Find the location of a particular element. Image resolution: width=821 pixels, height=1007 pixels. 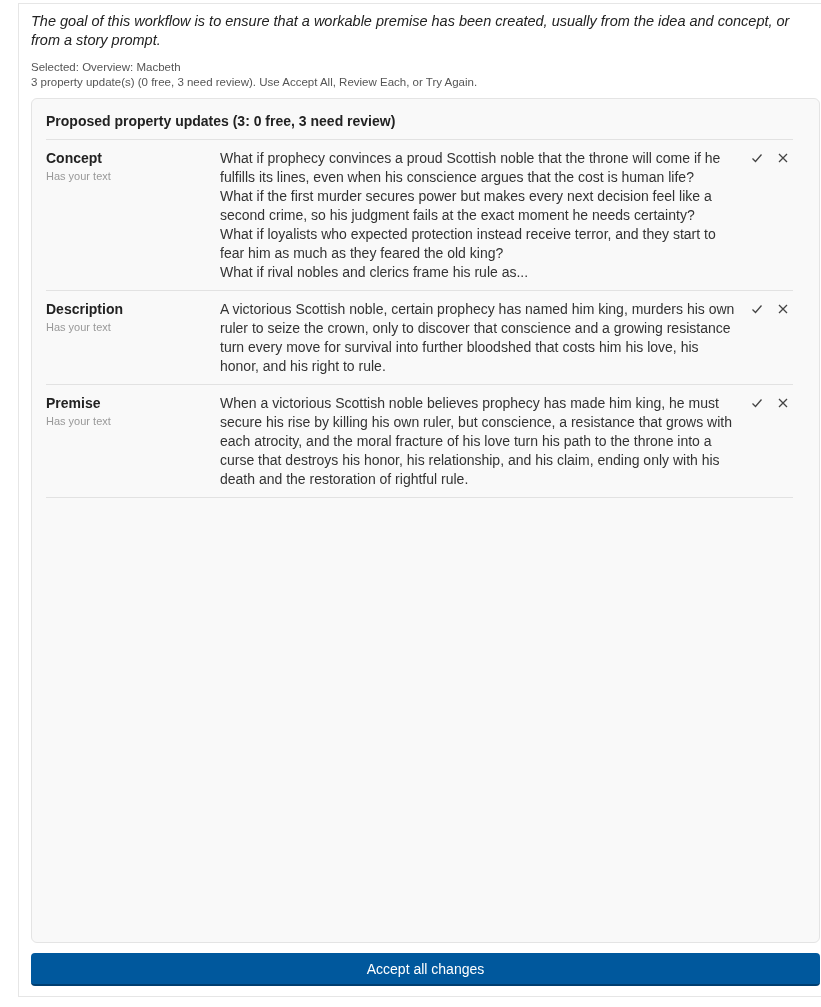

accept-all-button: Accept all changes is located at coordinates (425, 969).